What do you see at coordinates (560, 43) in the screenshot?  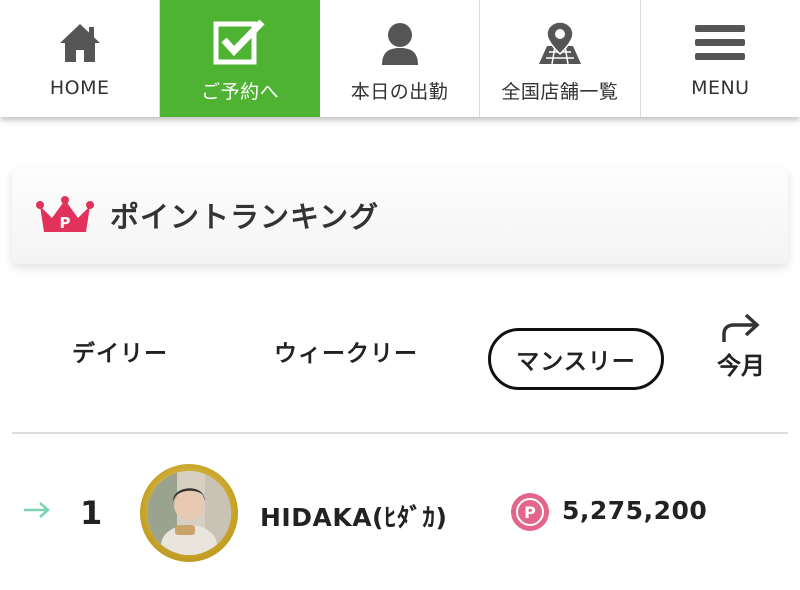 I see `map-pin-icon` at bounding box center [560, 43].